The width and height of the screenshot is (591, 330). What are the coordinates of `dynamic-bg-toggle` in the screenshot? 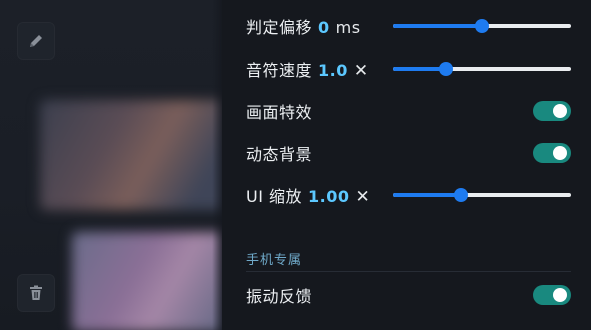 It's located at (552, 153).